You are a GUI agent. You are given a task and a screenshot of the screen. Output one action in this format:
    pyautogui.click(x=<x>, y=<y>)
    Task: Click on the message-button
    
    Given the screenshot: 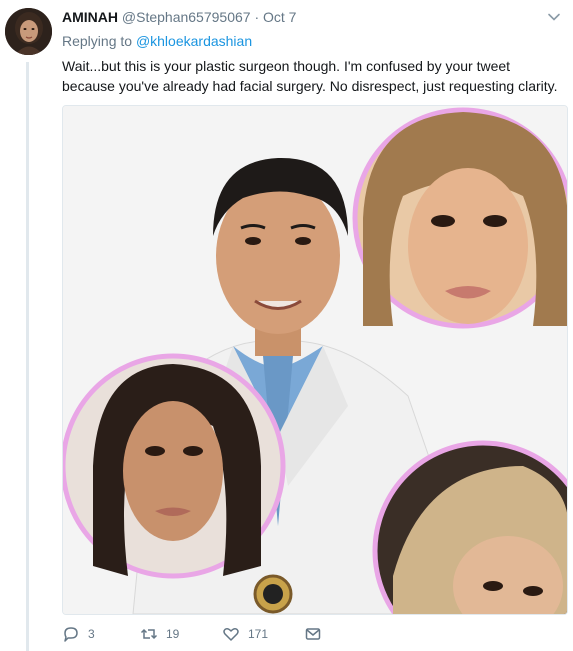 What is the action you would take?
    pyautogui.click(x=317, y=634)
    